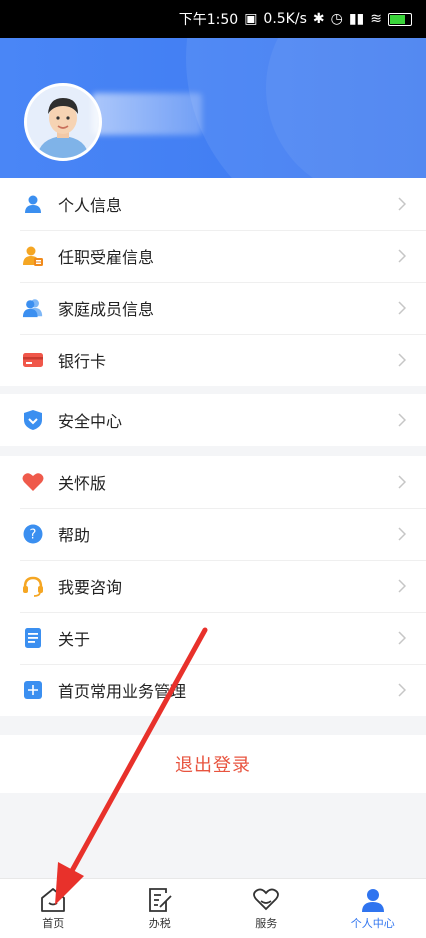 Image resolution: width=426 pixels, height=938 pixels. What do you see at coordinates (33, 690) in the screenshot?
I see `plus-square-icon` at bounding box center [33, 690].